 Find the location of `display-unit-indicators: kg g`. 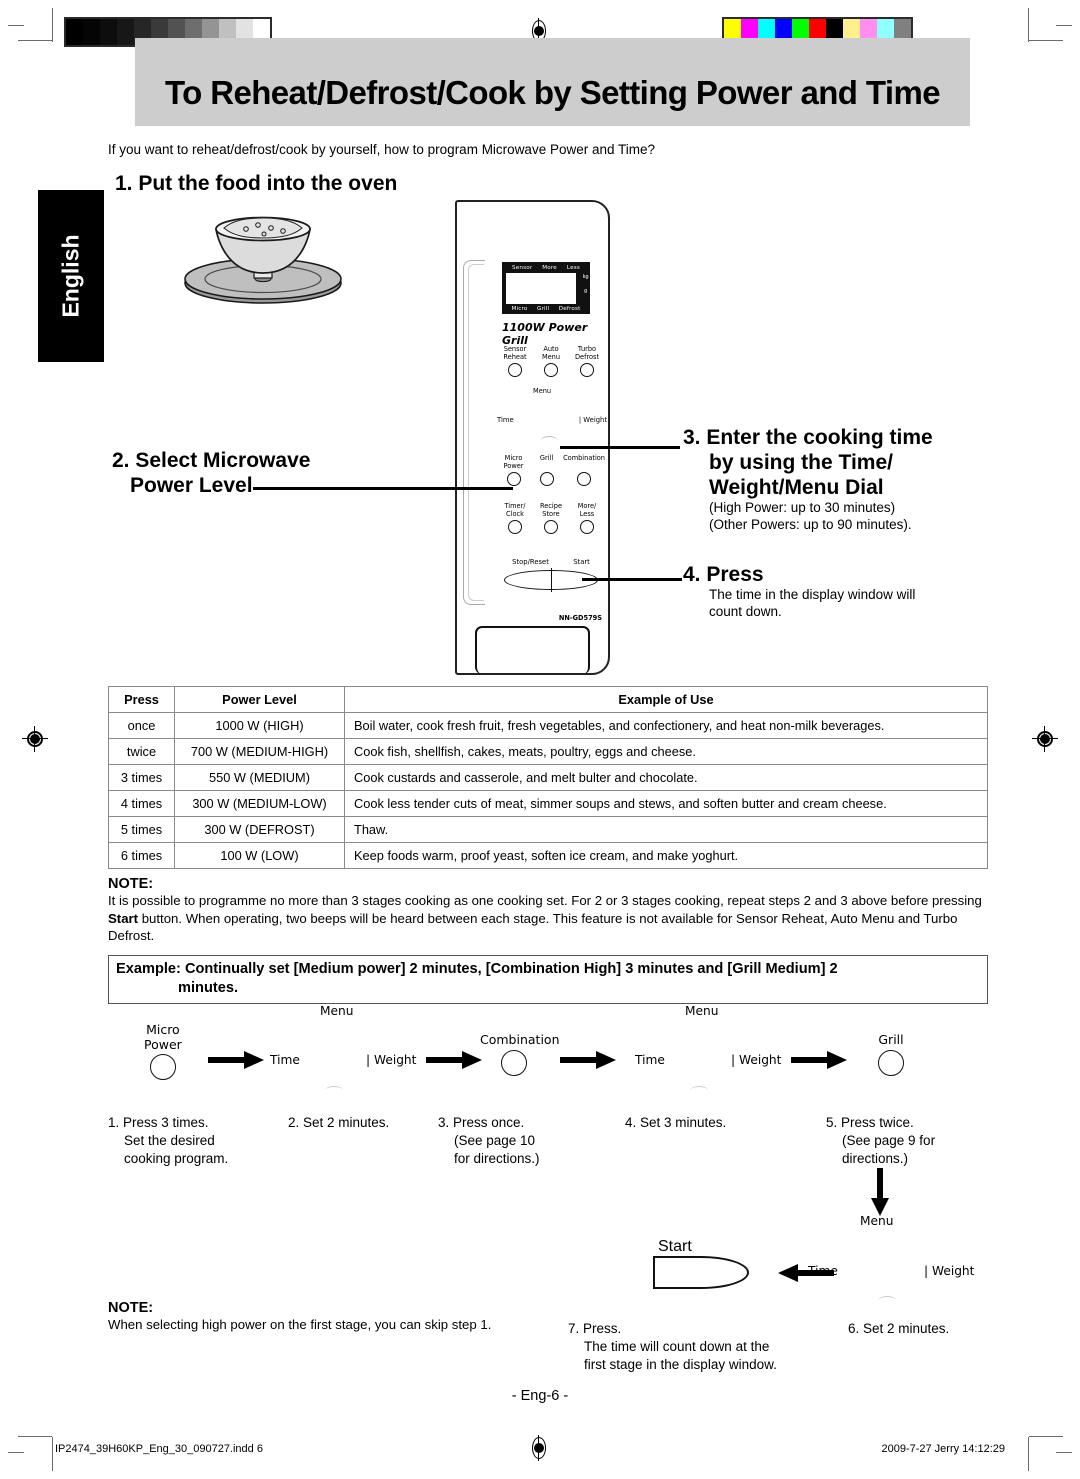

display-unit-indicators: kg g is located at coordinates (586, 284).